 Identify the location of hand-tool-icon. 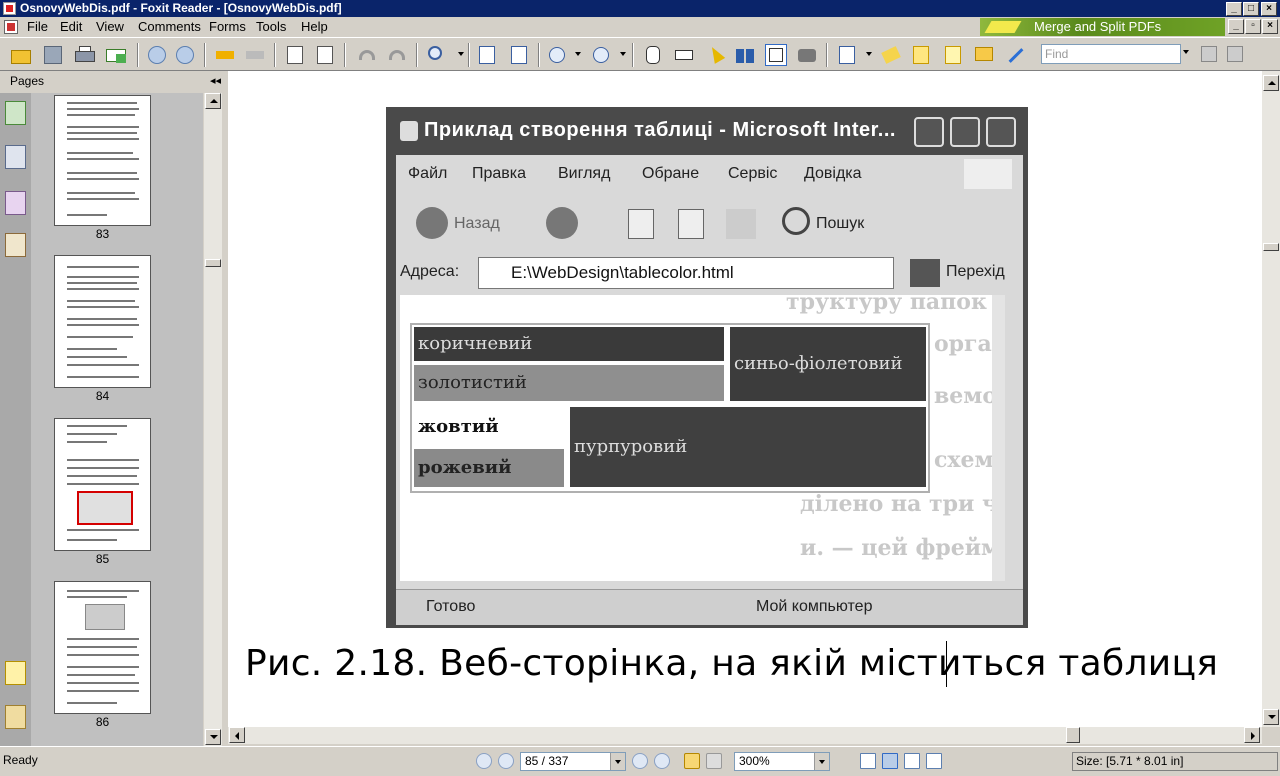
(653, 55).